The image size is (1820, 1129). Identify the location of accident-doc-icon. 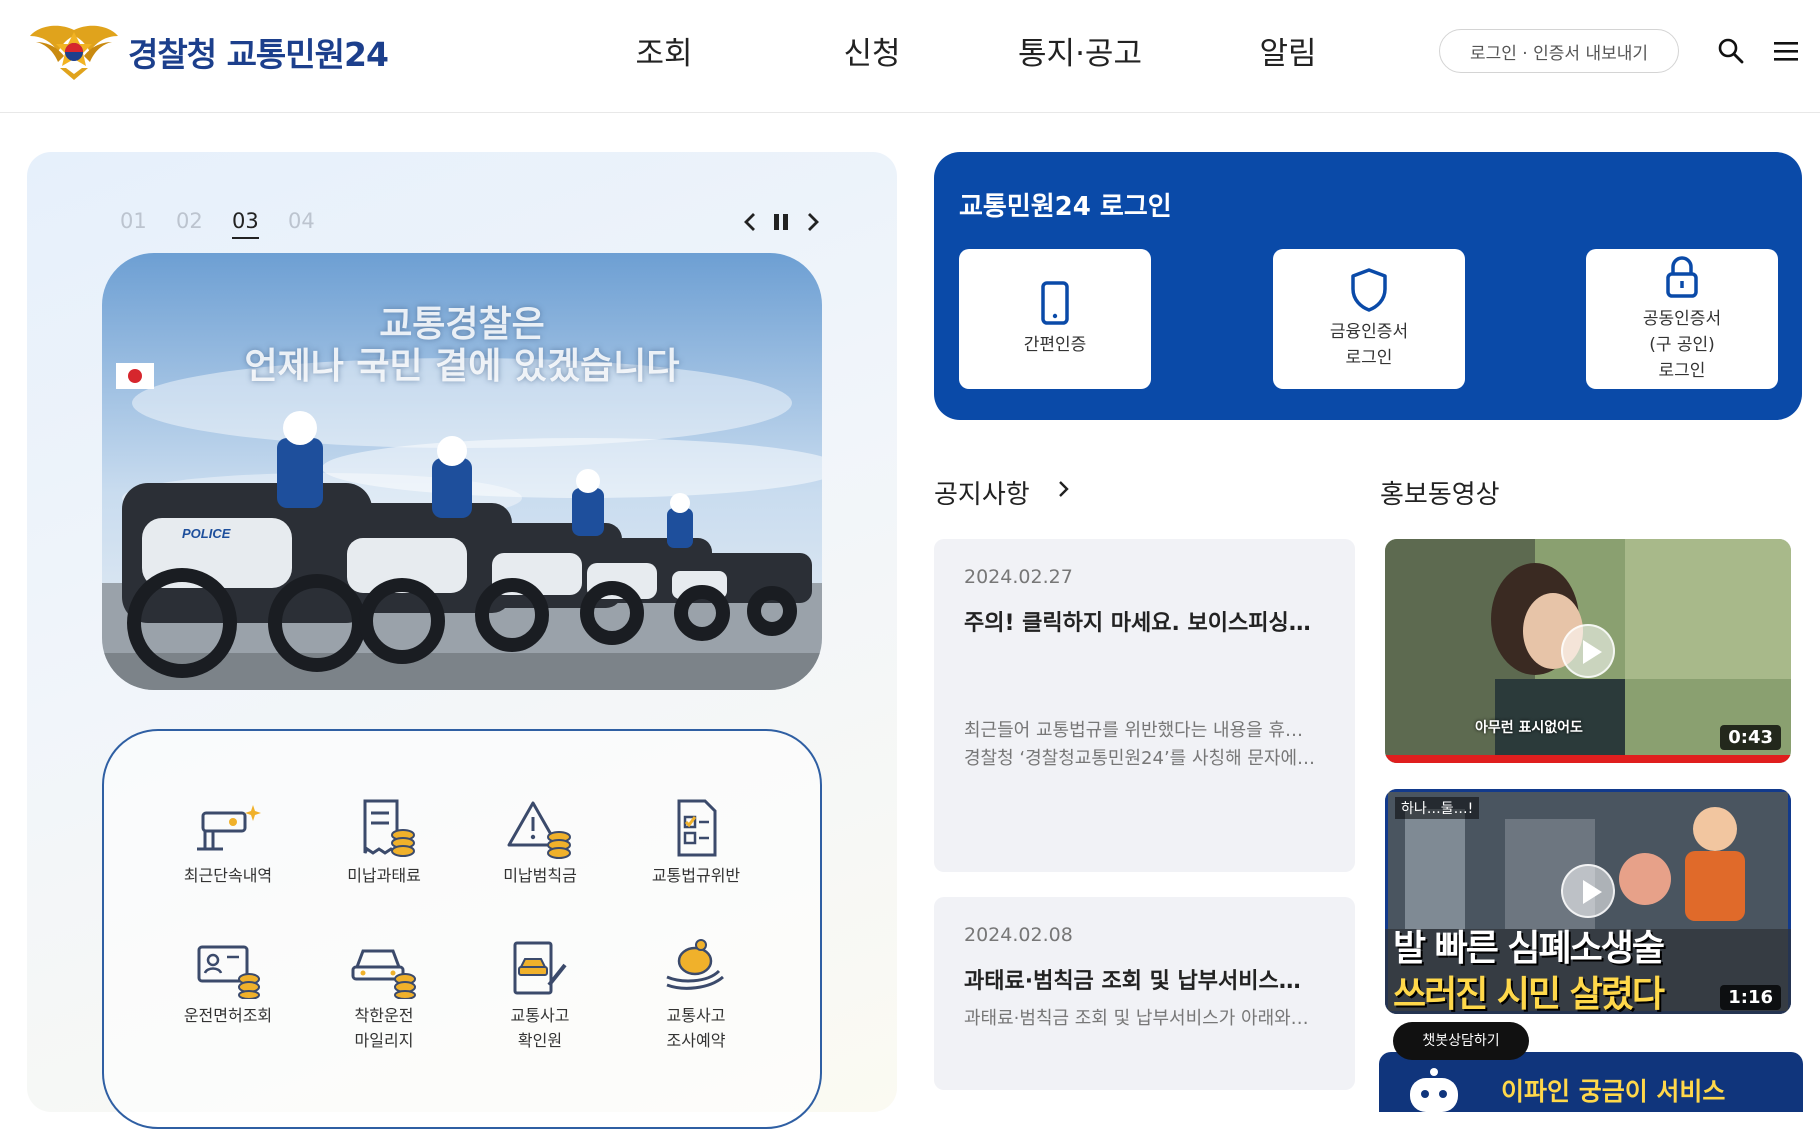
(540, 968).